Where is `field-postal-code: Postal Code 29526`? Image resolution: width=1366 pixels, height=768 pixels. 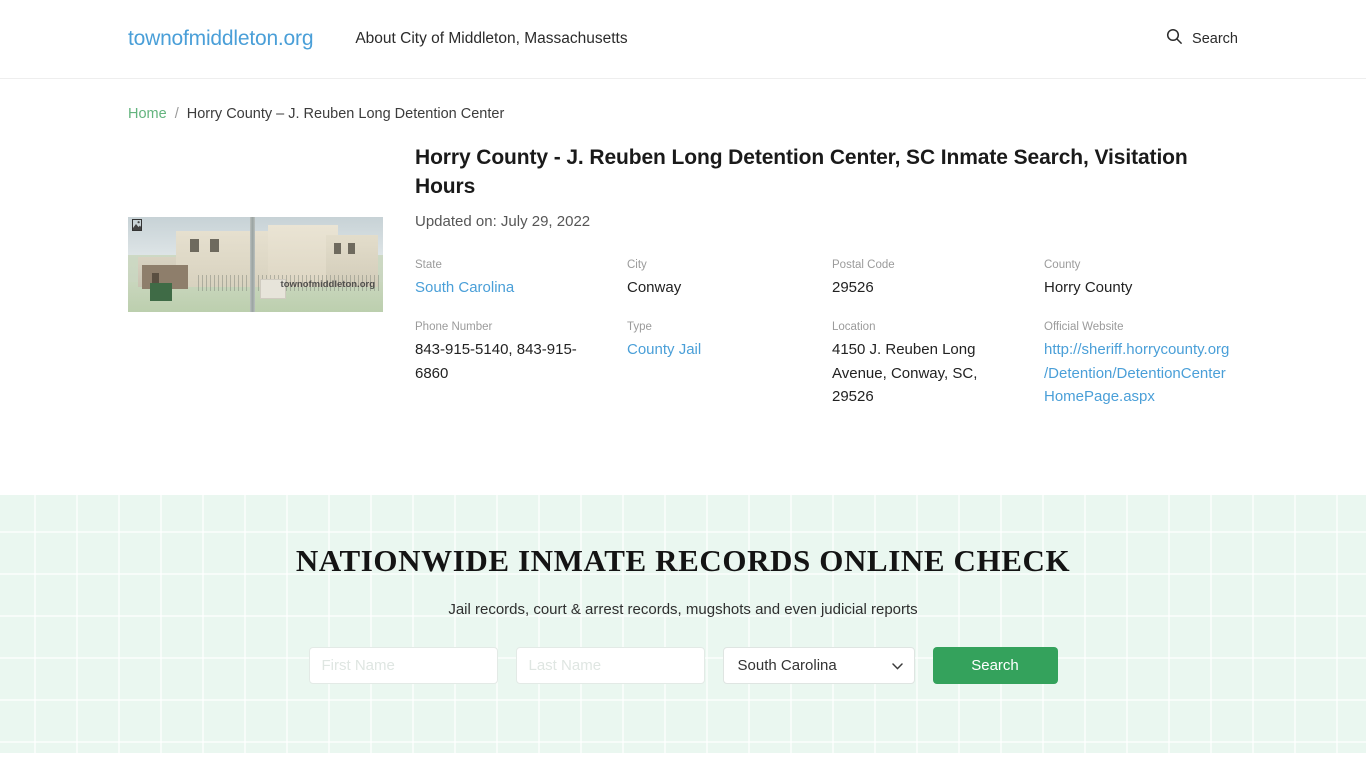 field-postal-code: Postal Code 29526 is located at coordinates (938, 278).